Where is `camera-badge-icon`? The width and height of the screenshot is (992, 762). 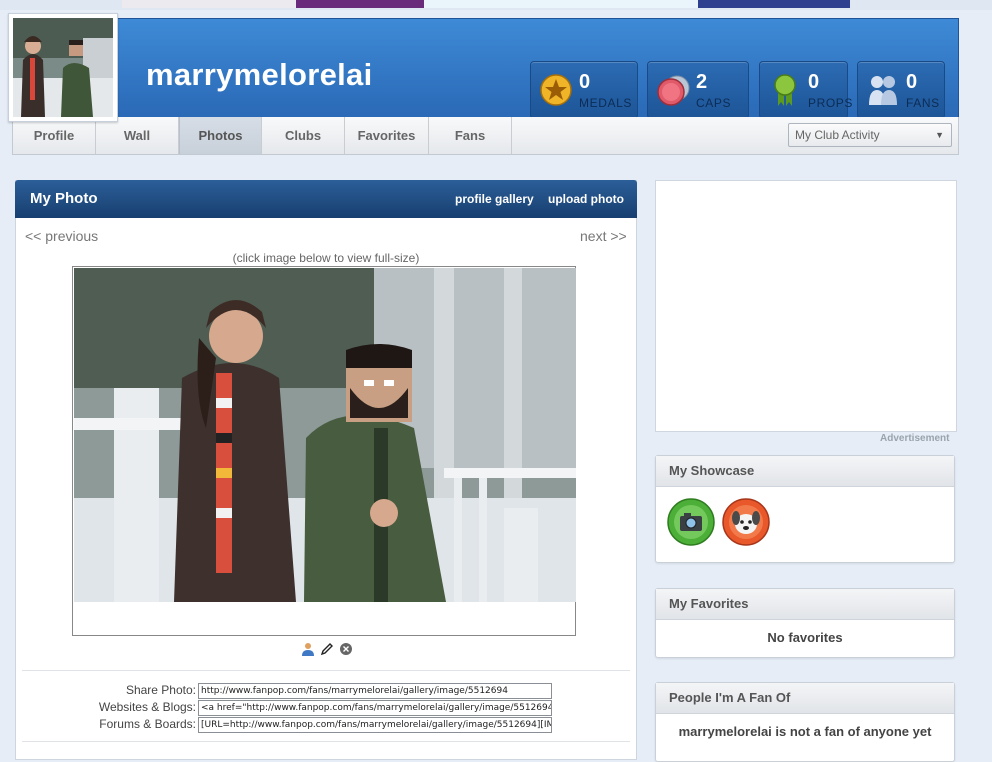
camera-badge-icon is located at coordinates (691, 522).